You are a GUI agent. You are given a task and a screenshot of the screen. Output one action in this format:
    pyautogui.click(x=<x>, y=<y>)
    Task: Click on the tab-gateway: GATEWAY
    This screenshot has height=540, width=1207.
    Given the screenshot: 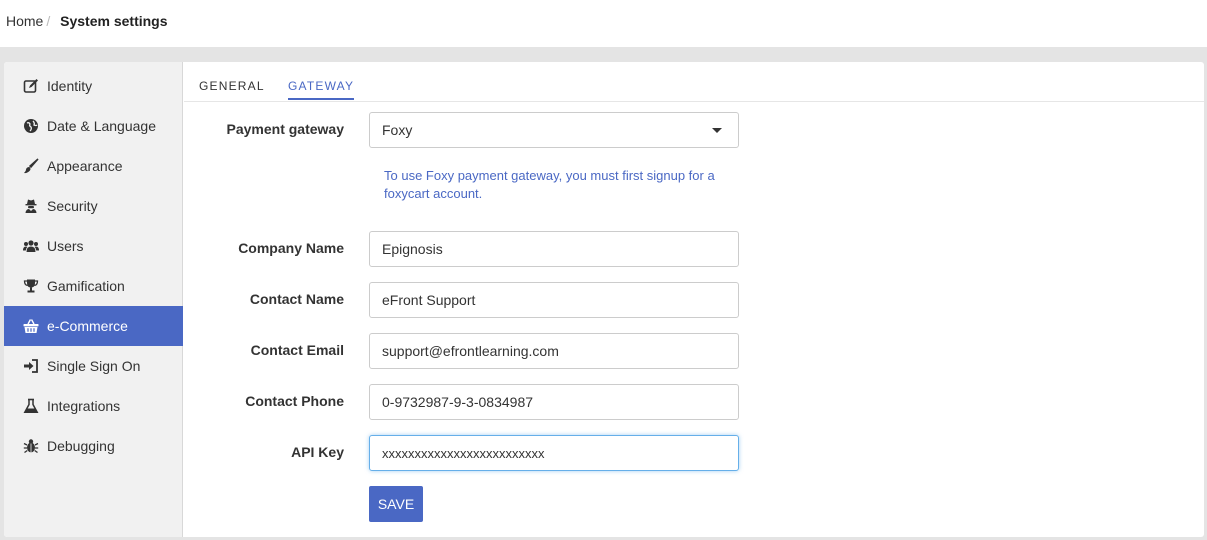 What is the action you would take?
    pyautogui.click(x=321, y=89)
    